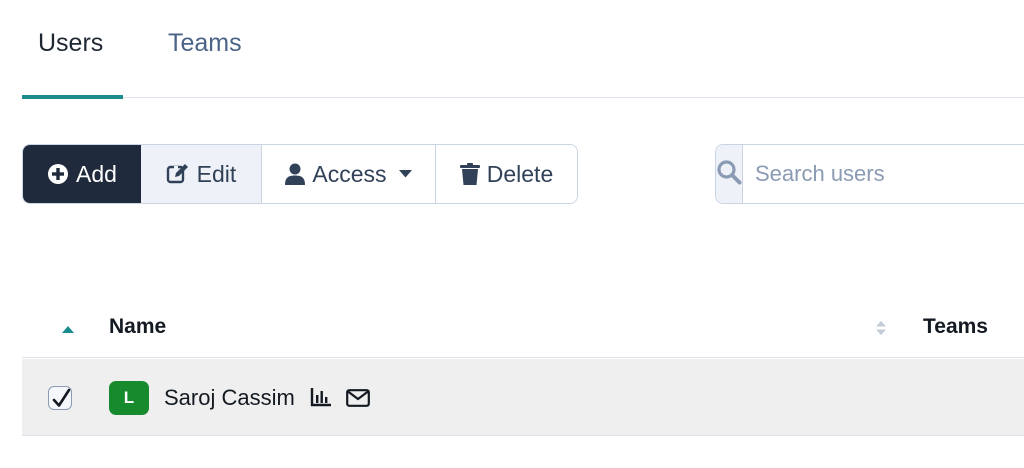 The width and height of the screenshot is (1024, 468). Describe the element at coordinates (72, 97) in the screenshot. I see `active-tab-indicator` at that location.